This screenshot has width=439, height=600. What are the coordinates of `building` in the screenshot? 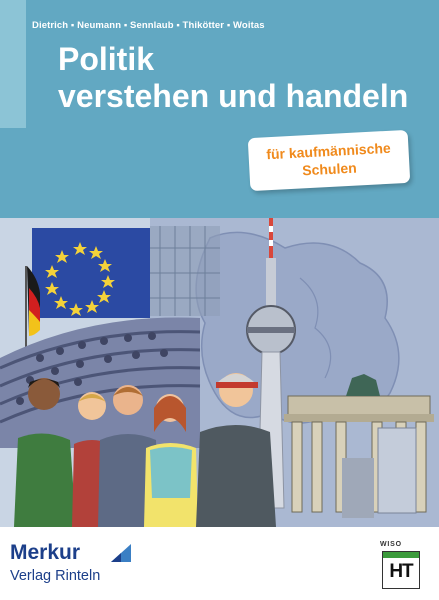 It's located at (358, 488).